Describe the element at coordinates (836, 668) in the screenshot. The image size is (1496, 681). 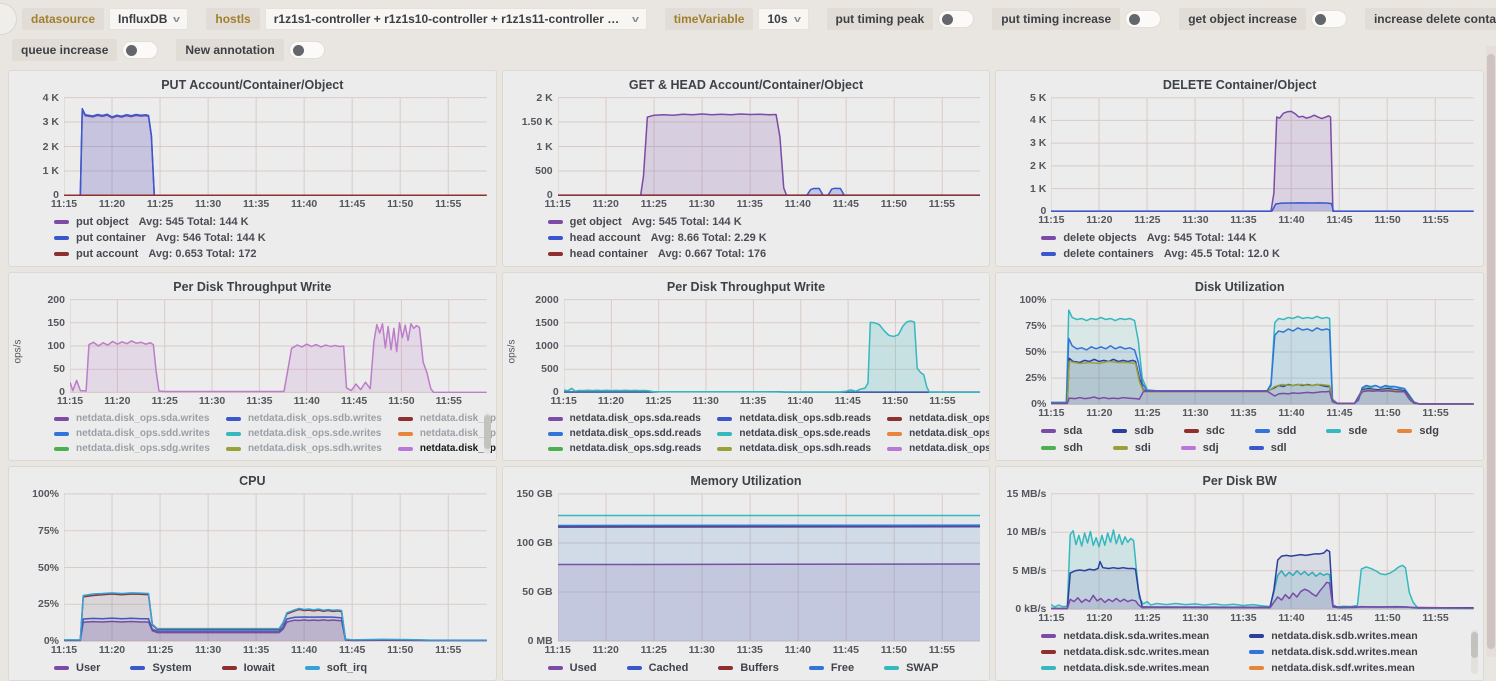
I see `legend-item: Free` at that location.